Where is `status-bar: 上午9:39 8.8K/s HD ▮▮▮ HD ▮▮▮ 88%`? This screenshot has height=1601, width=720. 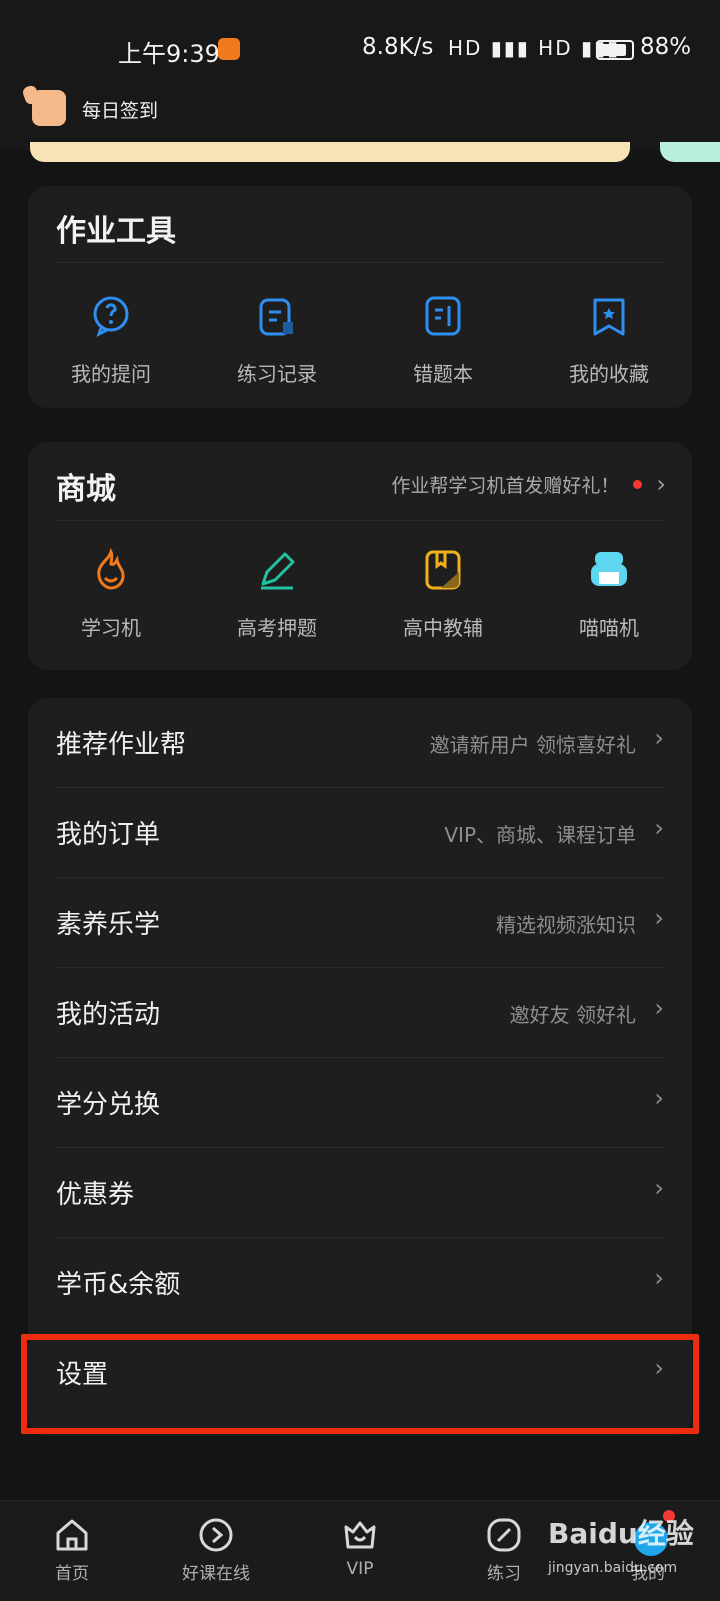
status-bar: 上午9:39 8.8K/s HD ▮▮▮ HD ▮▮▮ 88% is located at coordinates (360, 48).